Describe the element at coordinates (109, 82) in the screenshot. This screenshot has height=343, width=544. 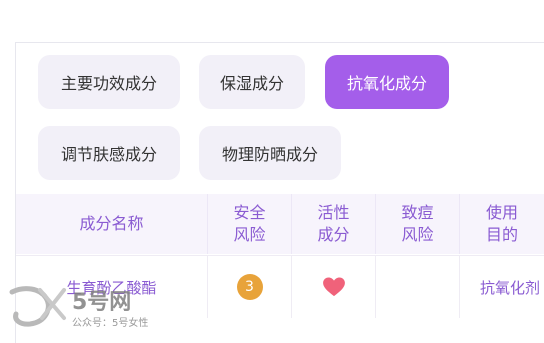
I see `category-chip-main-efficacy: 主要功效成分` at that location.